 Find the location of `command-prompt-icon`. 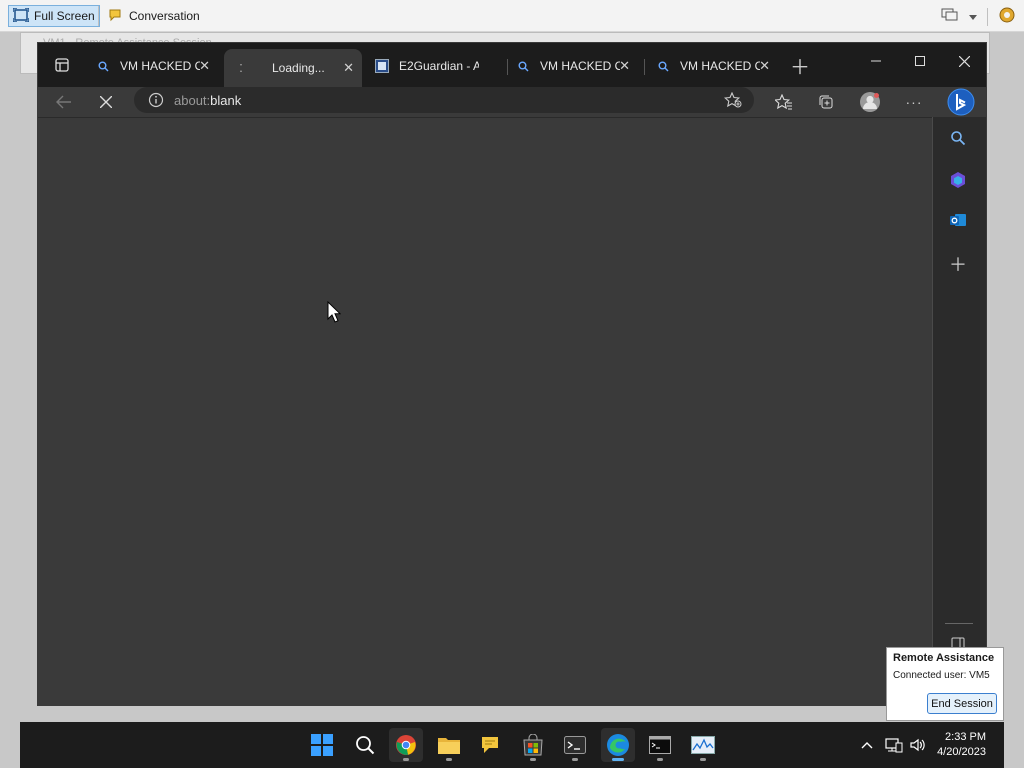

command-prompt-icon is located at coordinates (660, 745).